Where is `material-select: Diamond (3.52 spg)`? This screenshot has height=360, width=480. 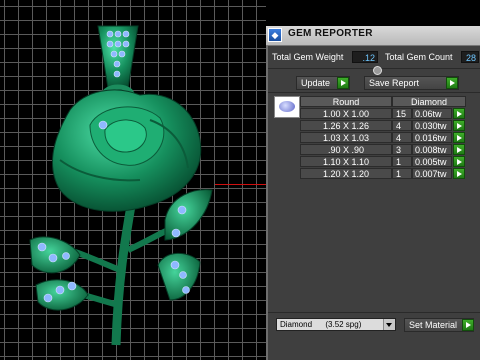 material-select: Diamond (3.52 spg) is located at coordinates (336, 324).